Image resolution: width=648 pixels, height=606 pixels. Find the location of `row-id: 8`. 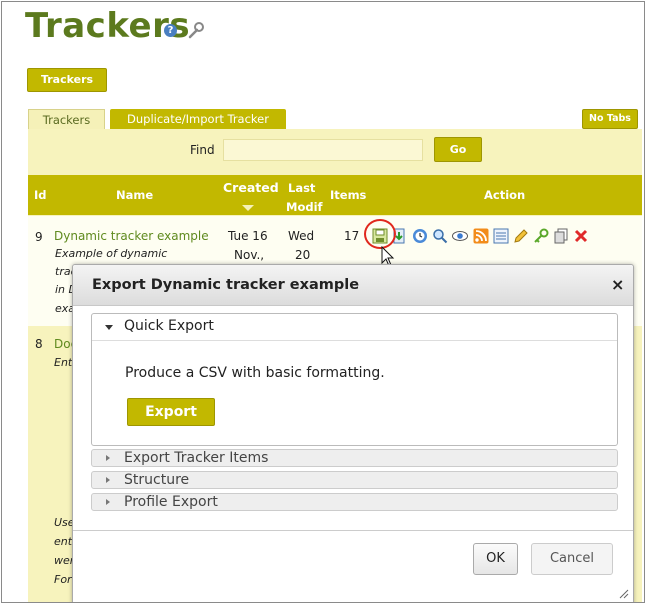

row-id: 8 is located at coordinates (39, 344).